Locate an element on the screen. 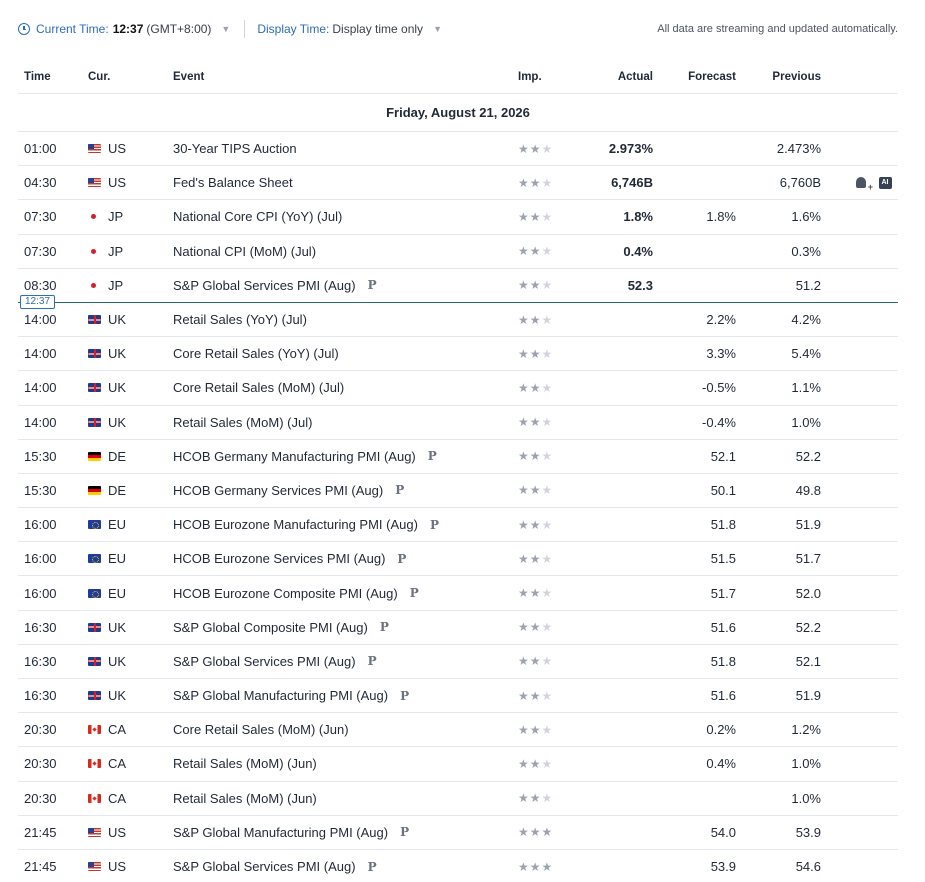  event-name-link: HCOB Germany Manufacturing PMI (Aug) is located at coordinates (294, 456).